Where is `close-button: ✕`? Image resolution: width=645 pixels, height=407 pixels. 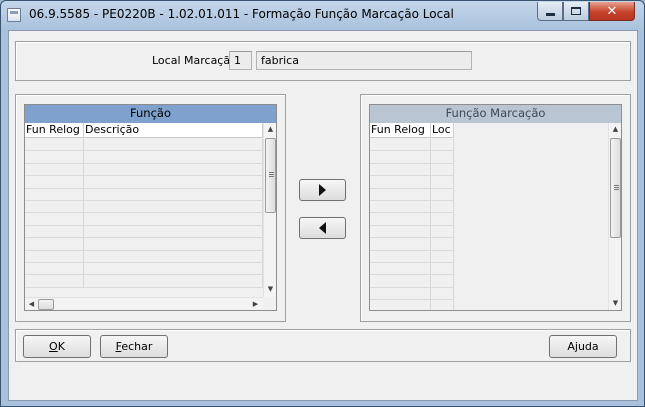
close-button: ✕ is located at coordinates (612, 11).